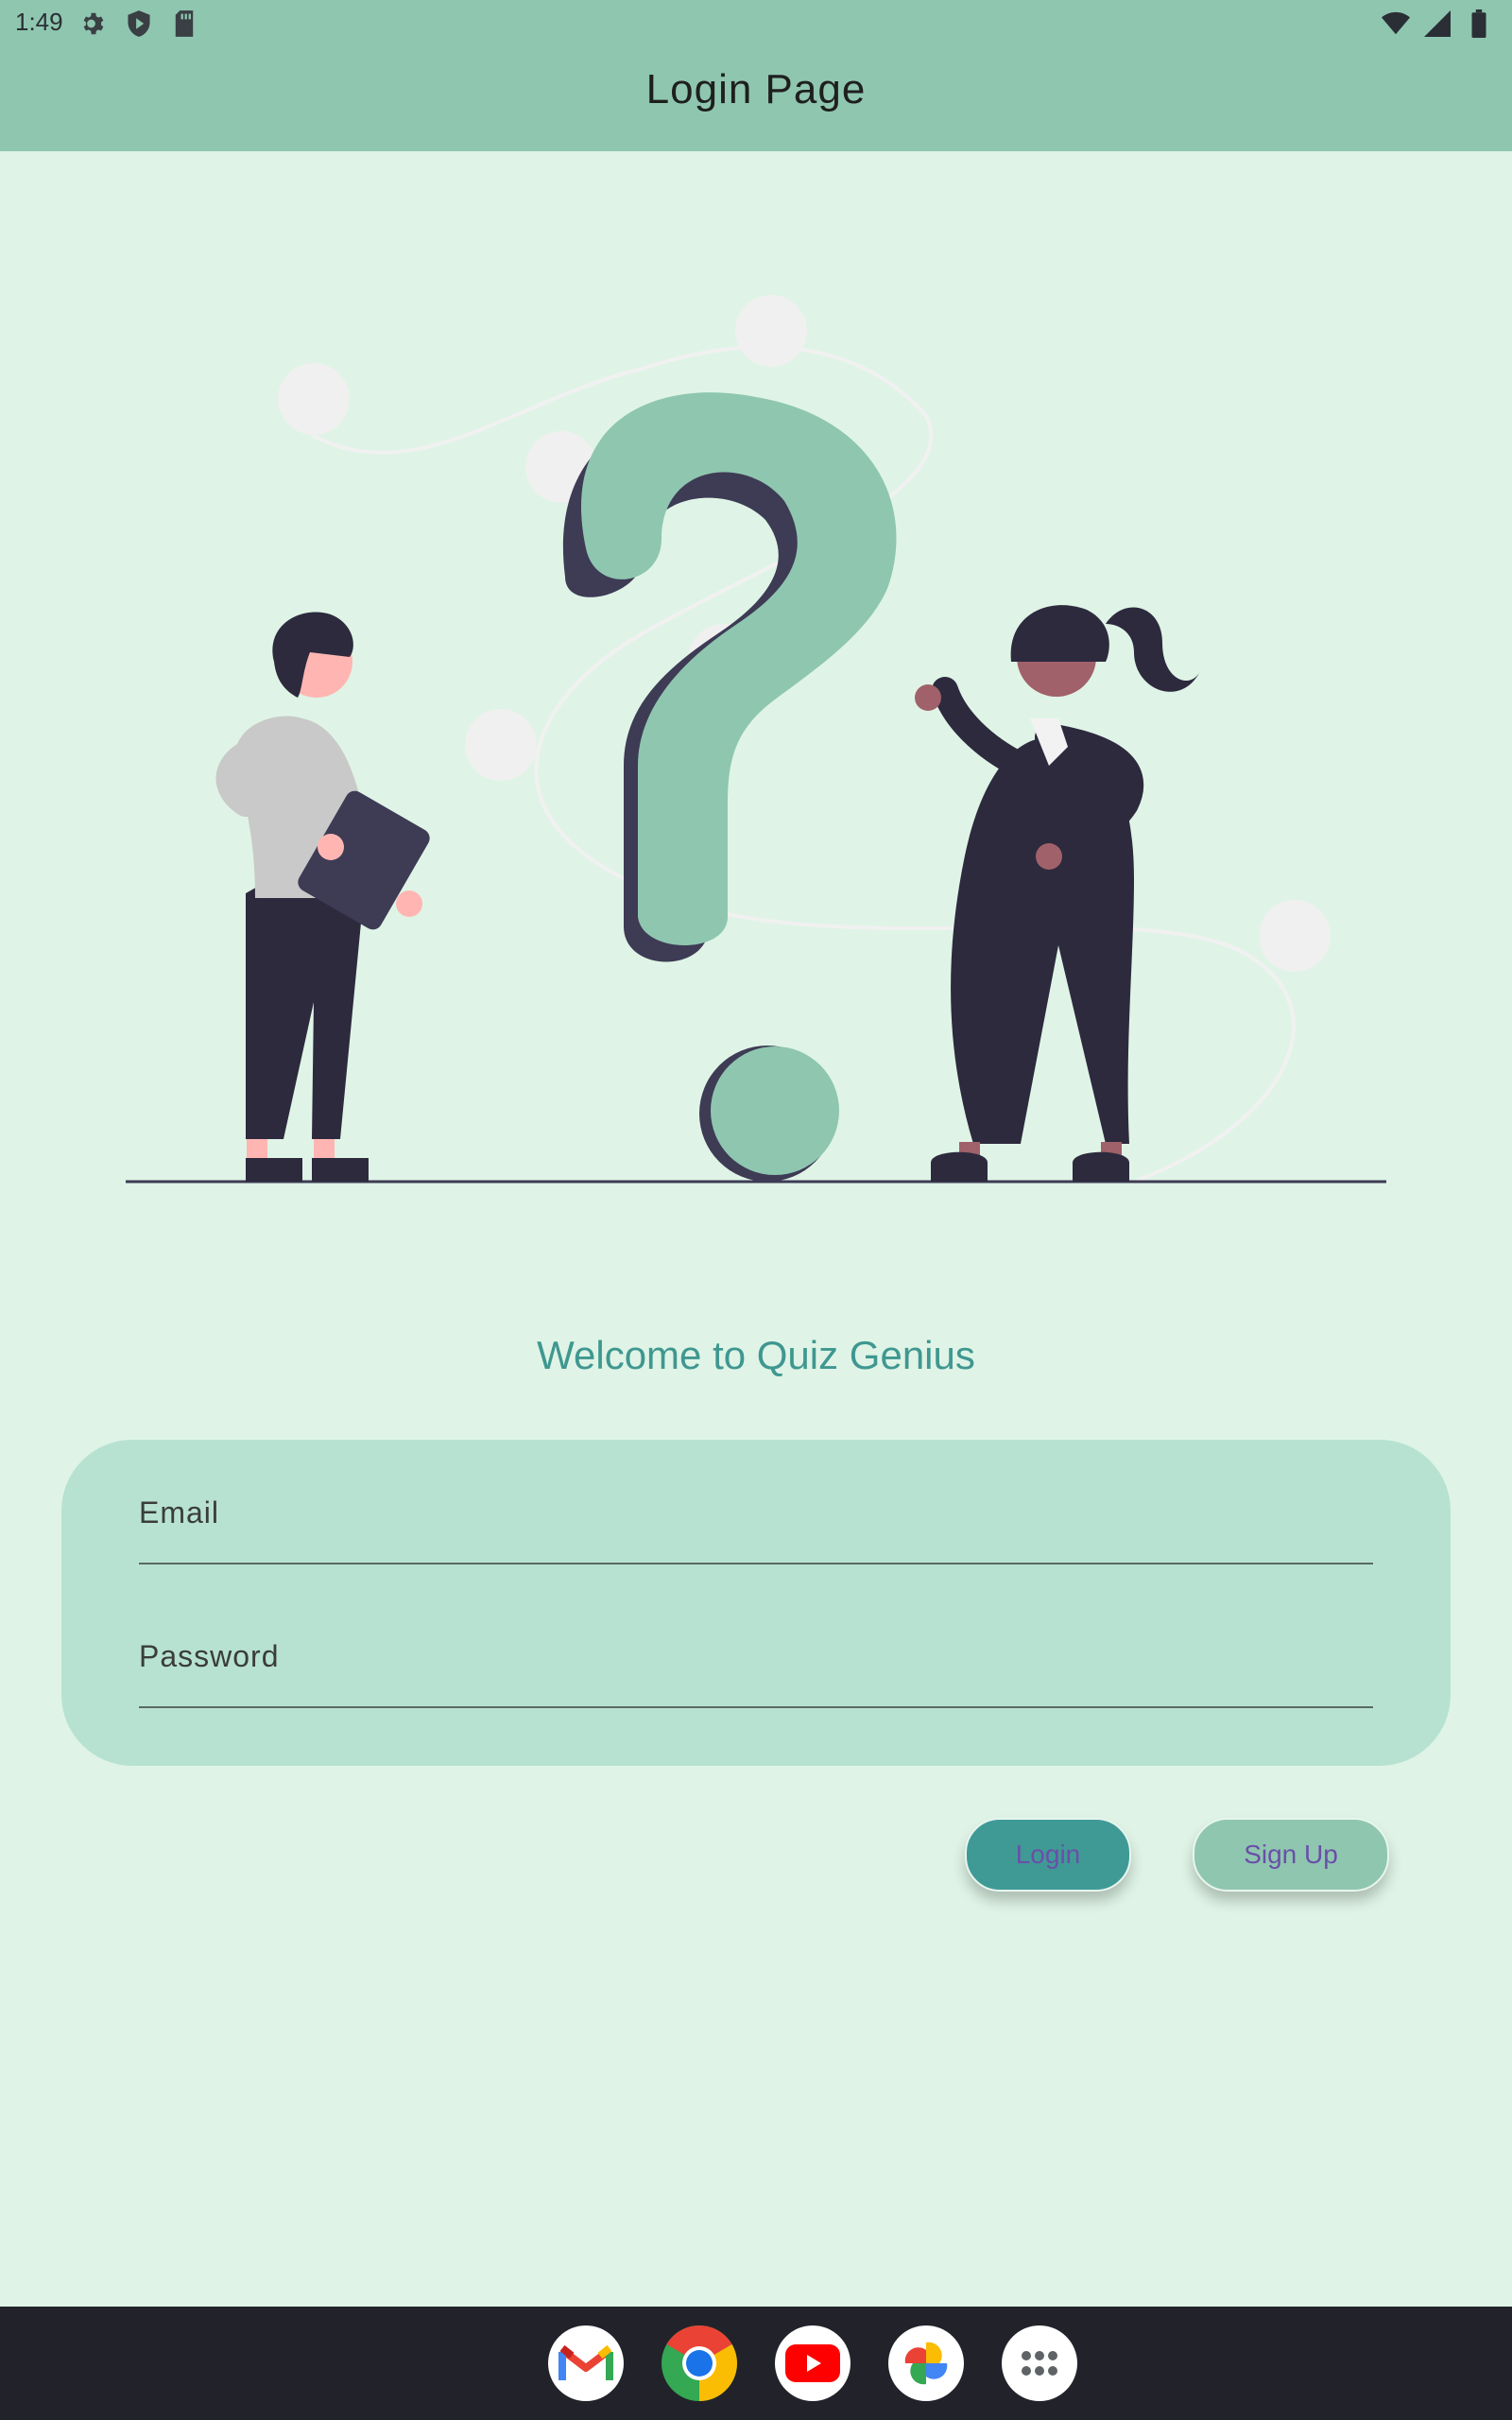  Describe the element at coordinates (586, 2363) in the screenshot. I see `gmail-icon` at that location.